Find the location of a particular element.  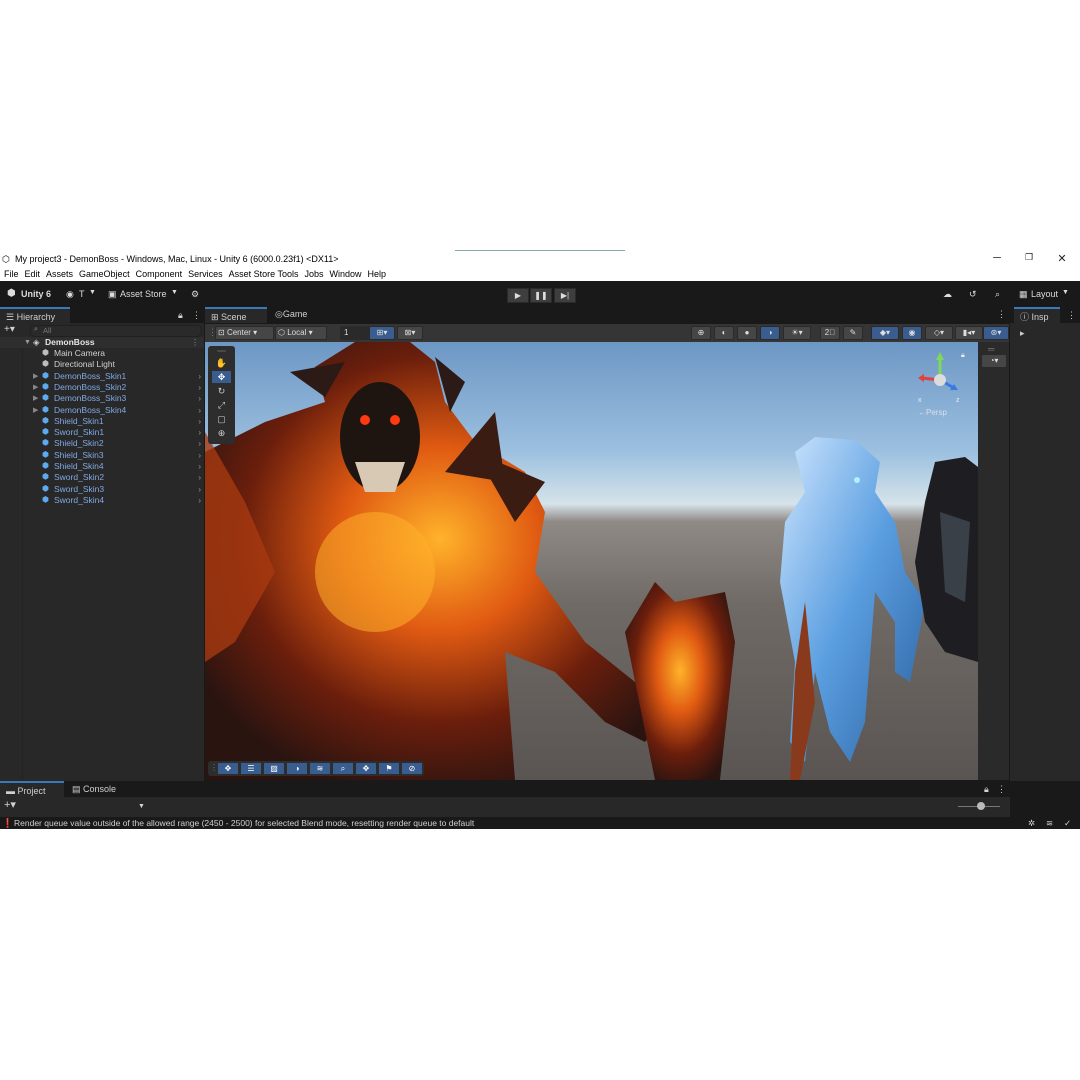

hierarchy-item: ⬢ Sword_Skin4 › is located at coordinates (102, 500).